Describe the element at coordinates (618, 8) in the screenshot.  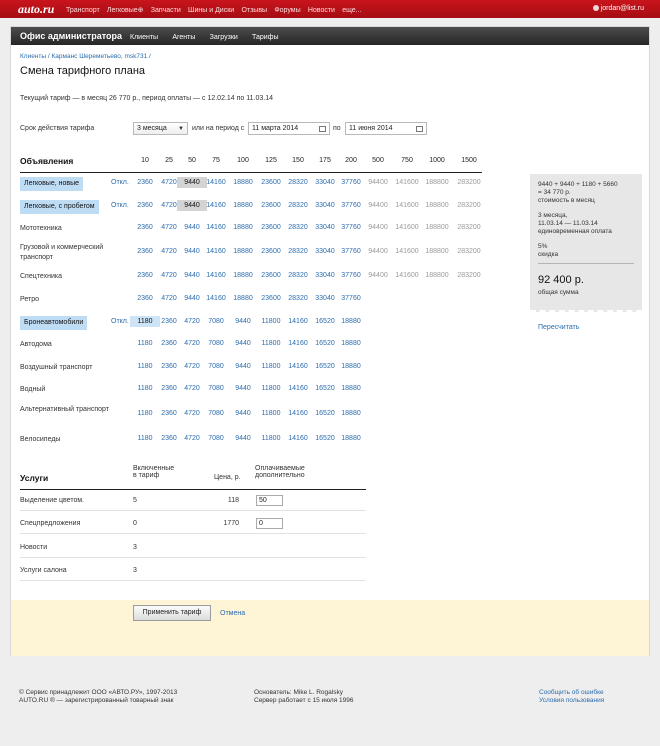
I see `user-account: jordan@list.ru` at that location.